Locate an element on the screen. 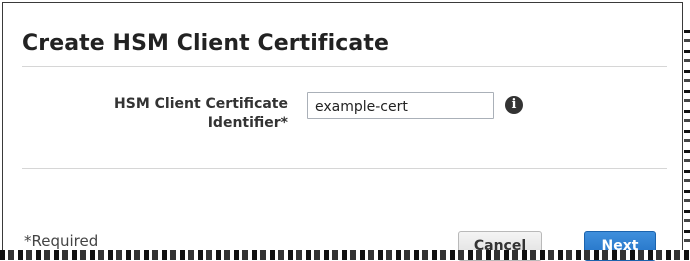 The width and height of the screenshot is (690, 261). info-icon: i is located at coordinates (514, 105).